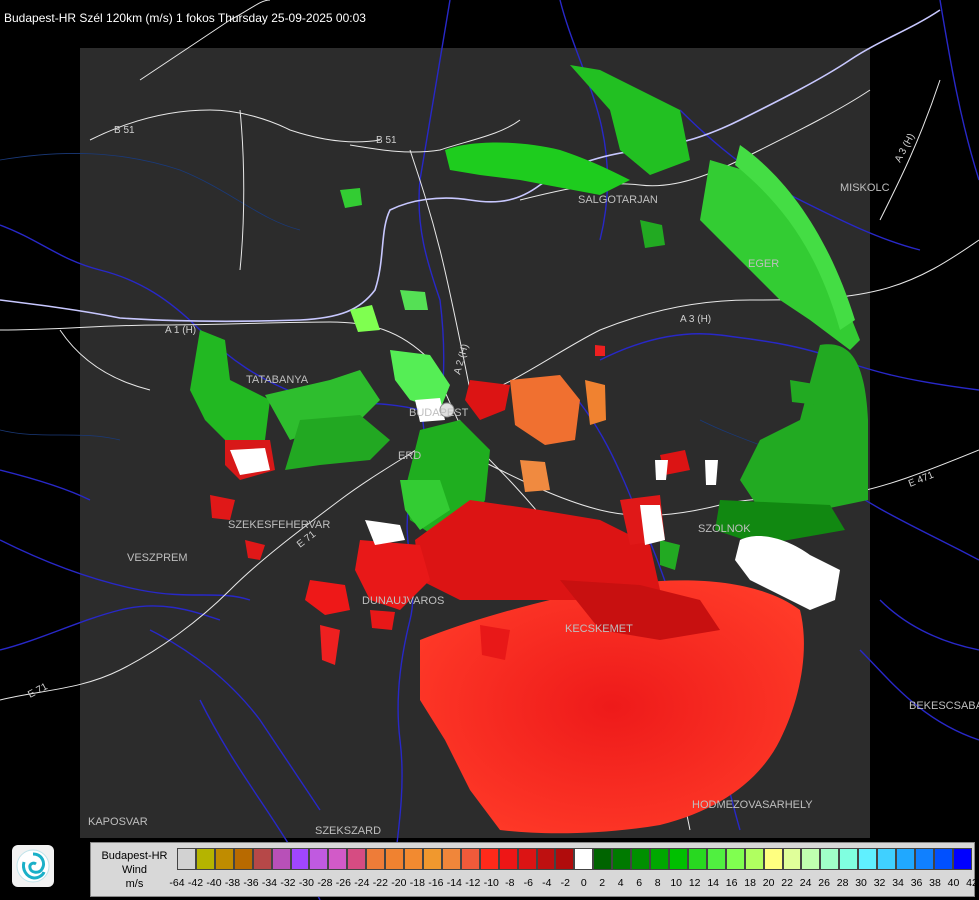  Describe the element at coordinates (288, 883) in the screenshot. I see `legend-tick-label: -32` at that location.